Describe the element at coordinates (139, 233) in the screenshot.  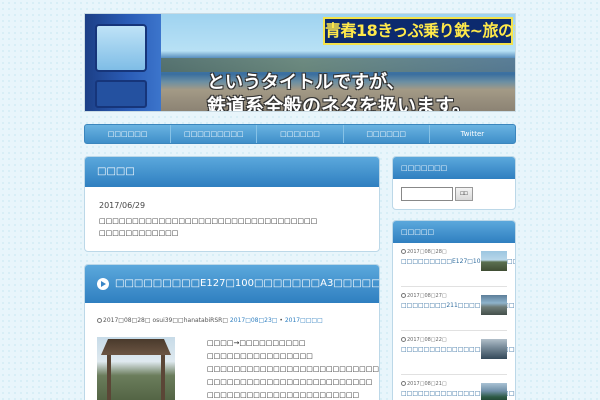
I see `notice-body-line-2: □□□□□□□□□□□□` at that location.